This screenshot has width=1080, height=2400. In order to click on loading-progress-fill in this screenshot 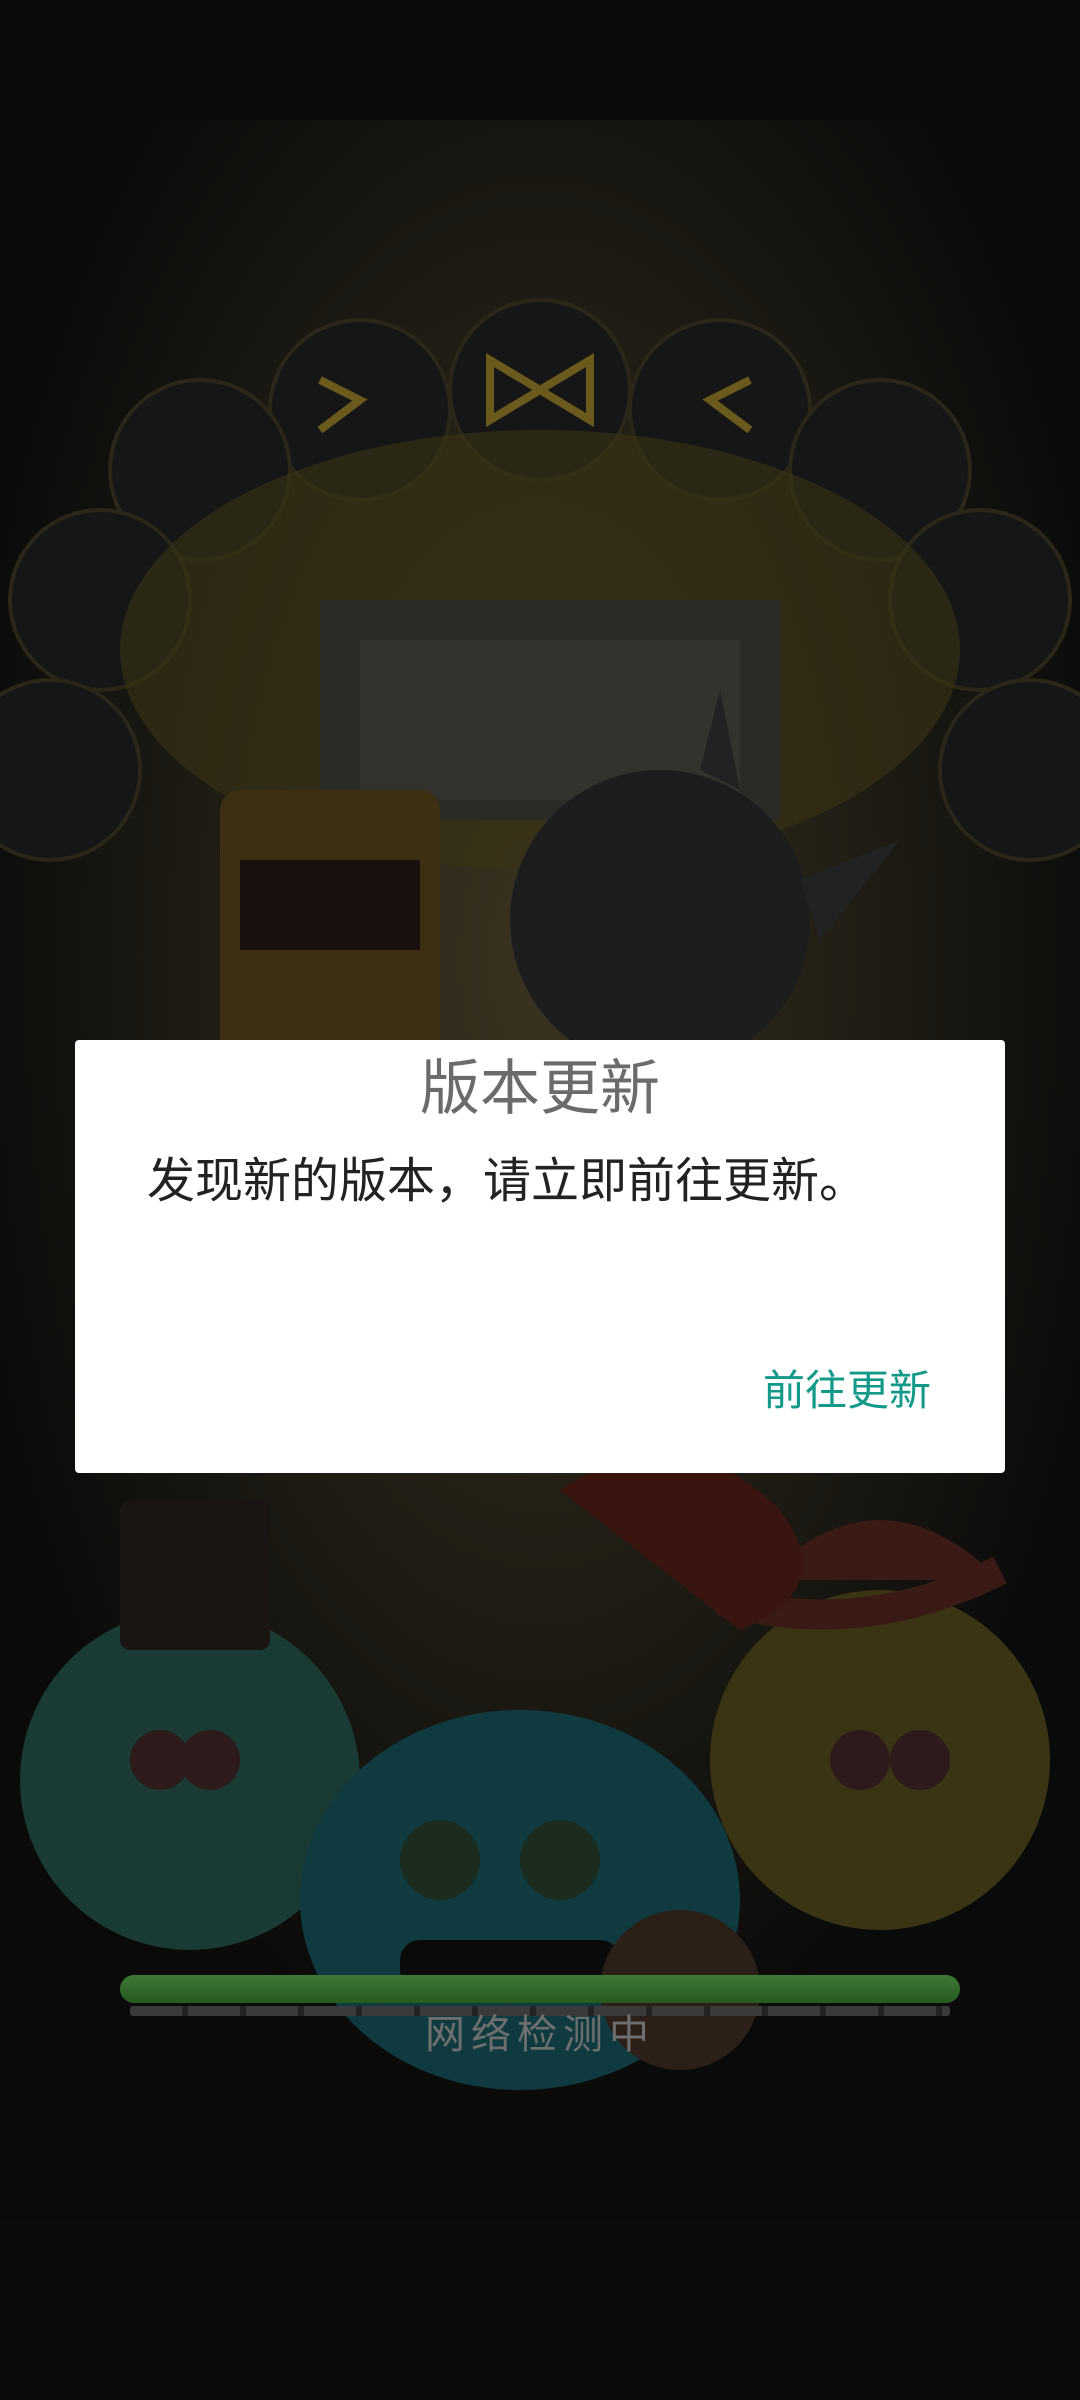, I will do `click(540, 1989)`.